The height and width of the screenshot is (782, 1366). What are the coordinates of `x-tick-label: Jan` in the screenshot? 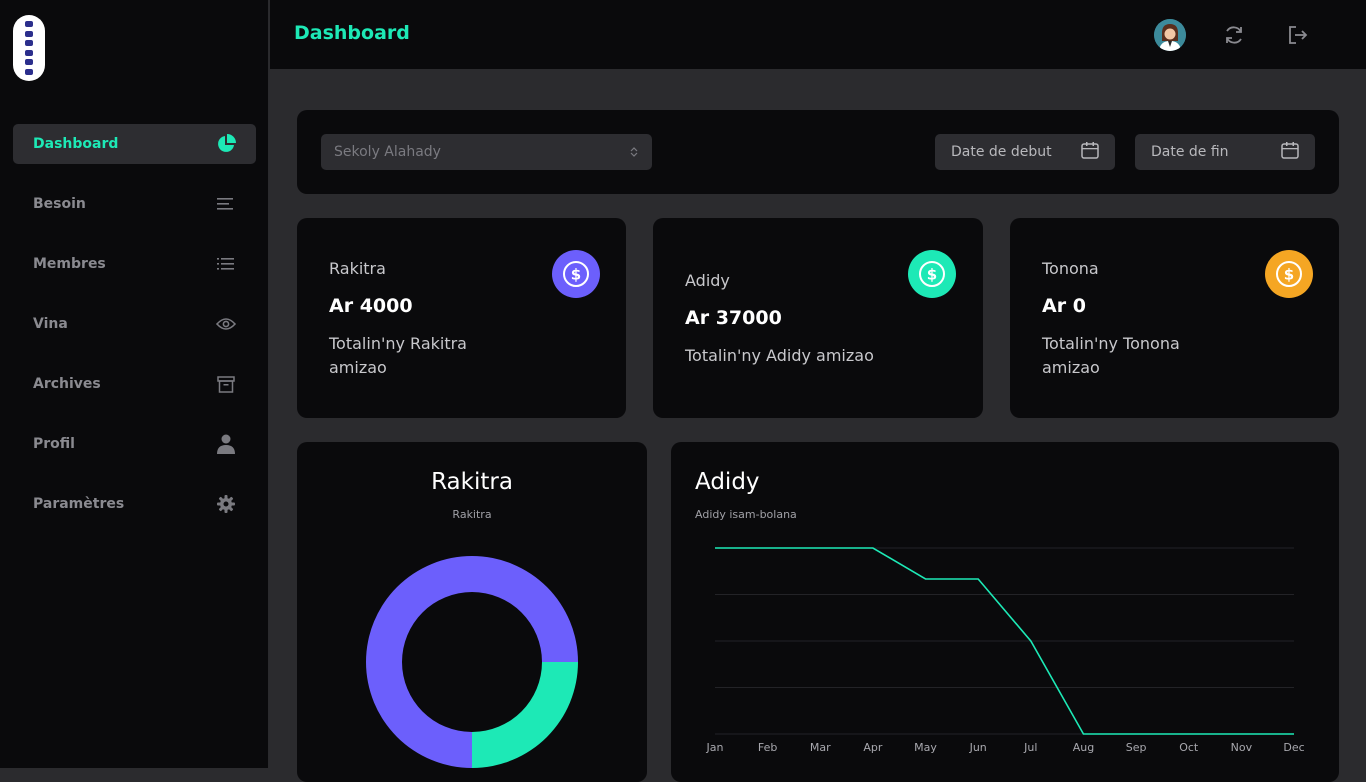 It's located at (715, 747).